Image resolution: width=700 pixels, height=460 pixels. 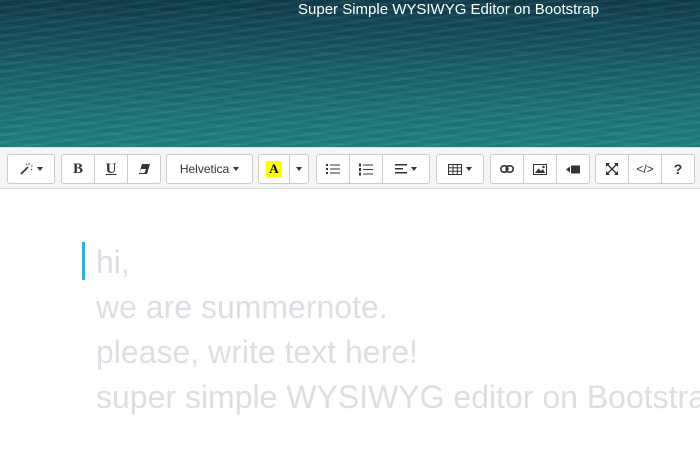 What do you see at coordinates (78, 169) in the screenshot?
I see `bold-button: B` at bounding box center [78, 169].